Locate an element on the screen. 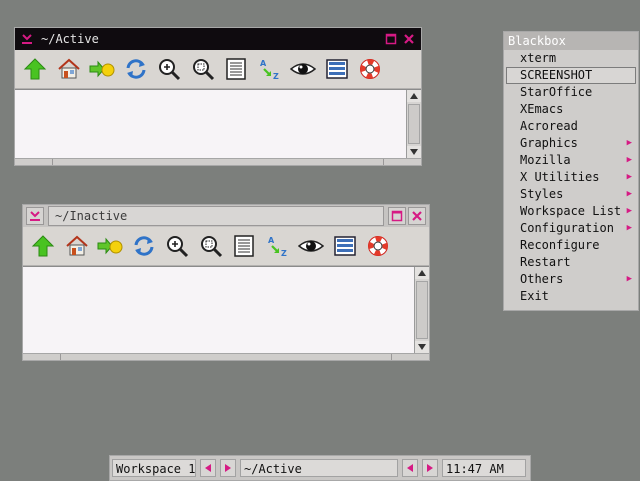  window-title: ~/Inactive is located at coordinates (216, 216).